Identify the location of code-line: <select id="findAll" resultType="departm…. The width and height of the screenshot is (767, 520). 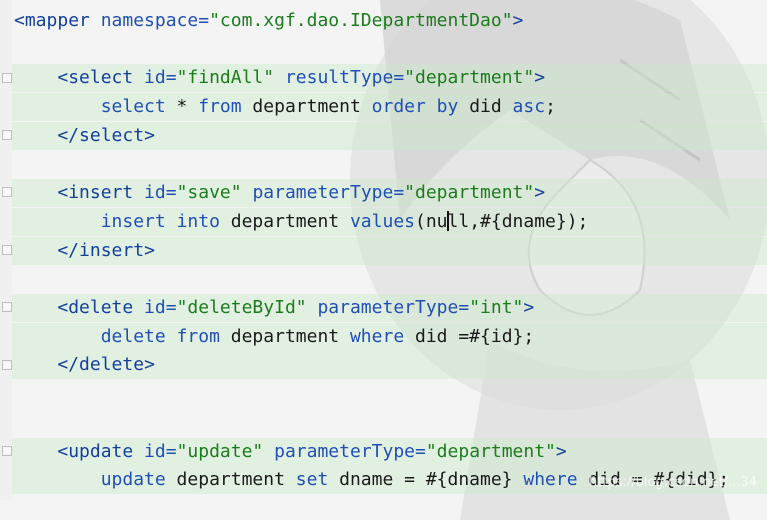
(279, 78).